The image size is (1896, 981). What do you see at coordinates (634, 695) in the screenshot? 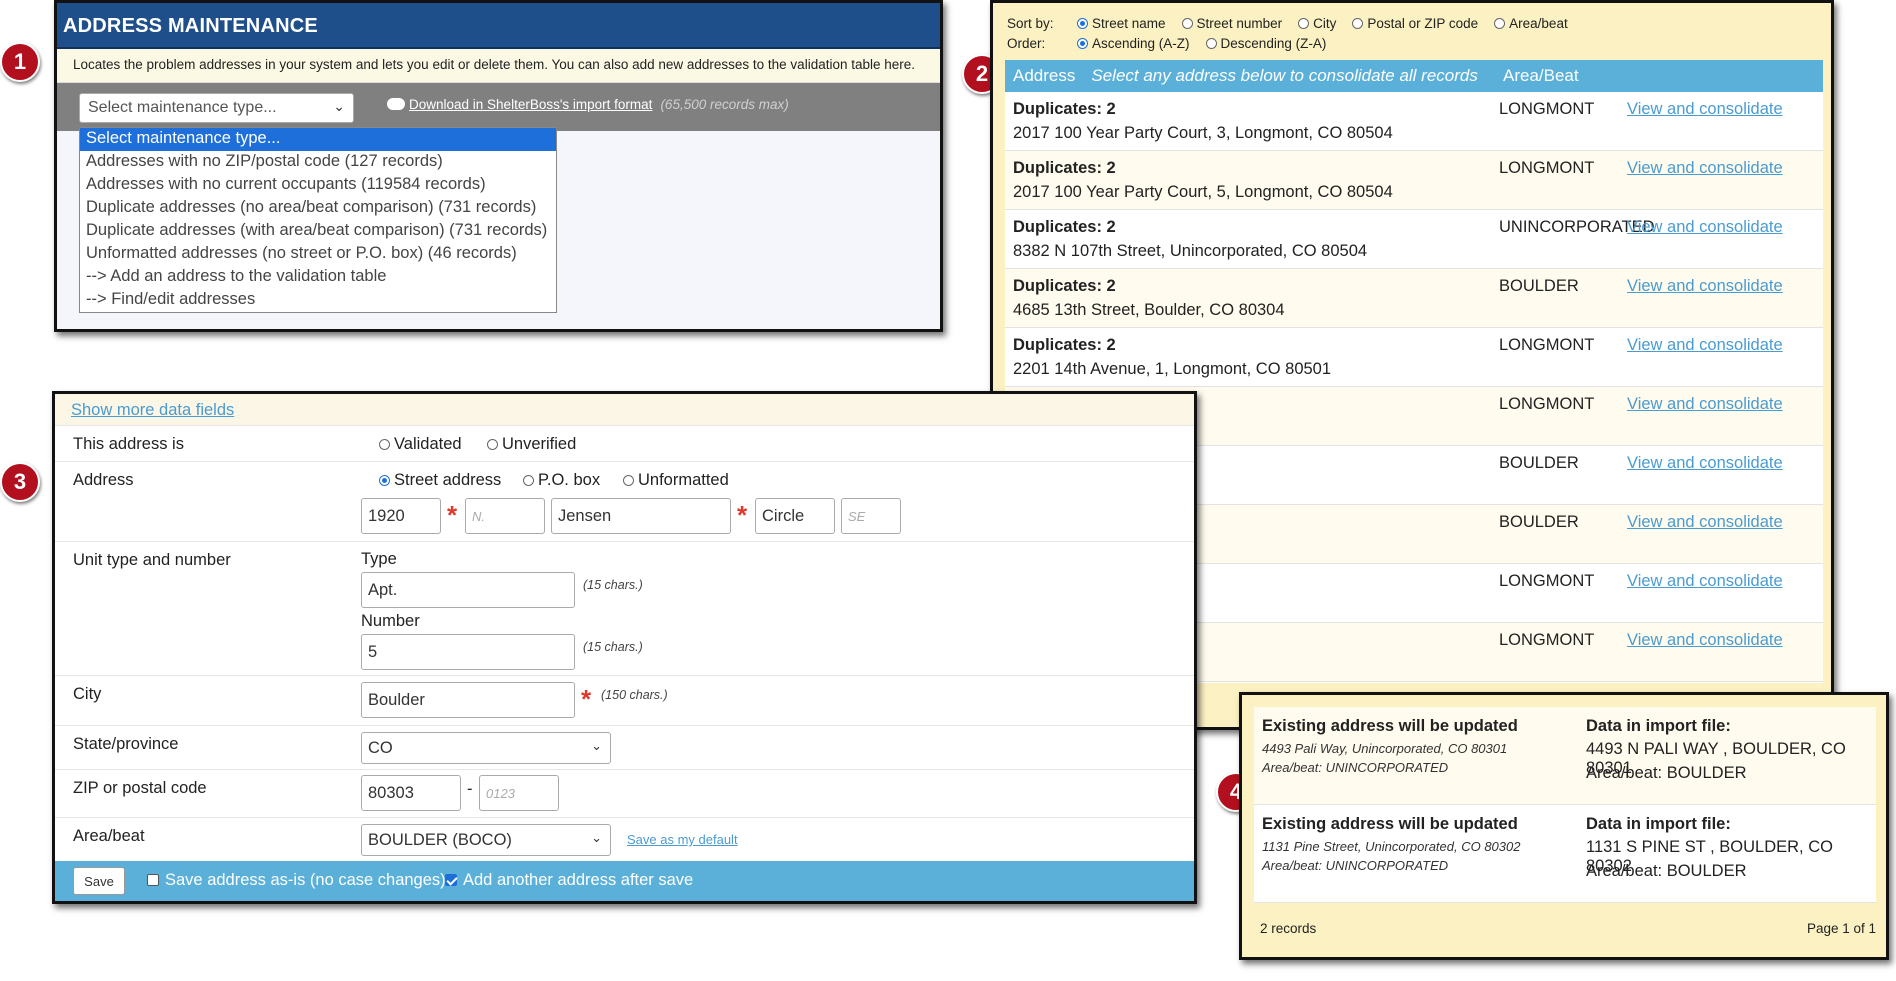
I see `city-hint: (150 chars.)` at bounding box center [634, 695].